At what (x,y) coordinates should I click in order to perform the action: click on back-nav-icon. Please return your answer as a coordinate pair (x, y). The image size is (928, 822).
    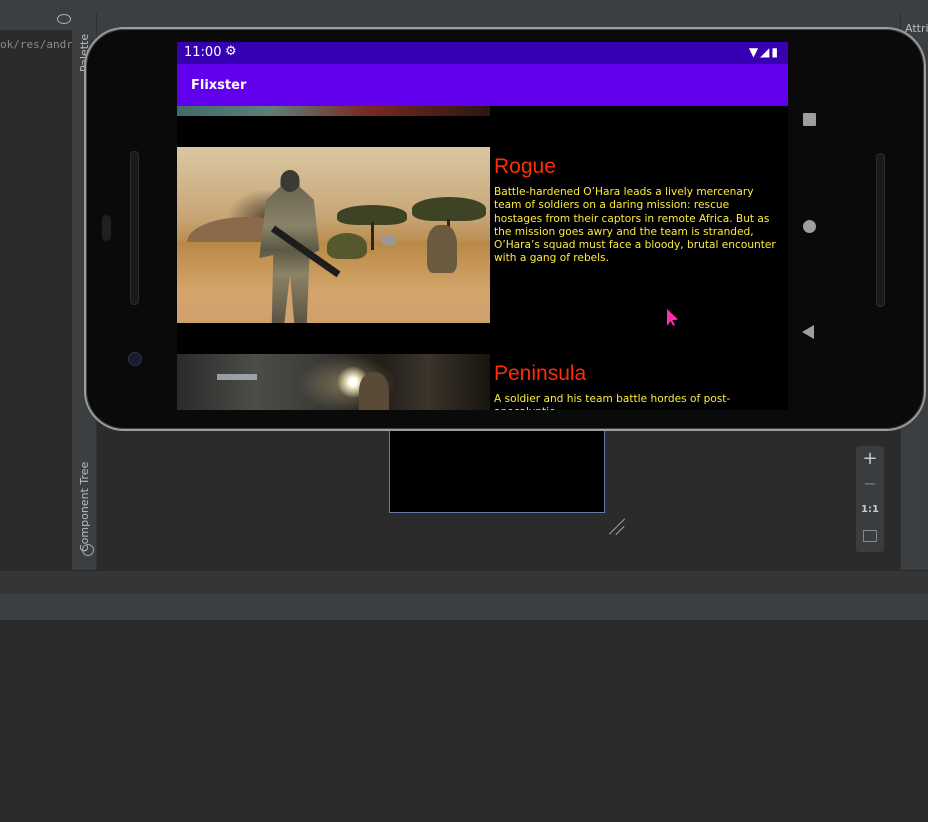
    Looking at the image, I should click on (808, 332).